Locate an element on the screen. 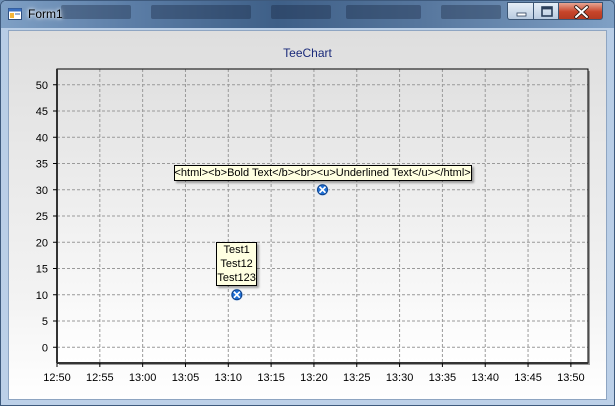  y-tick-label: 0 is located at coordinates (45, 348).